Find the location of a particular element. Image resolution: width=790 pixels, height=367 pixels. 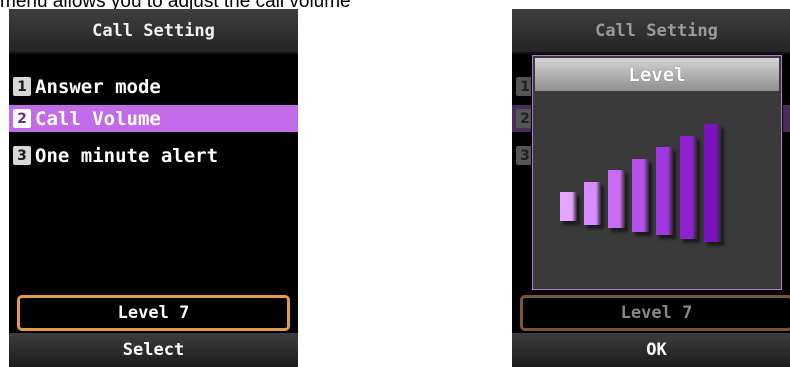

number-1-icon: 1 is located at coordinates (22, 86).